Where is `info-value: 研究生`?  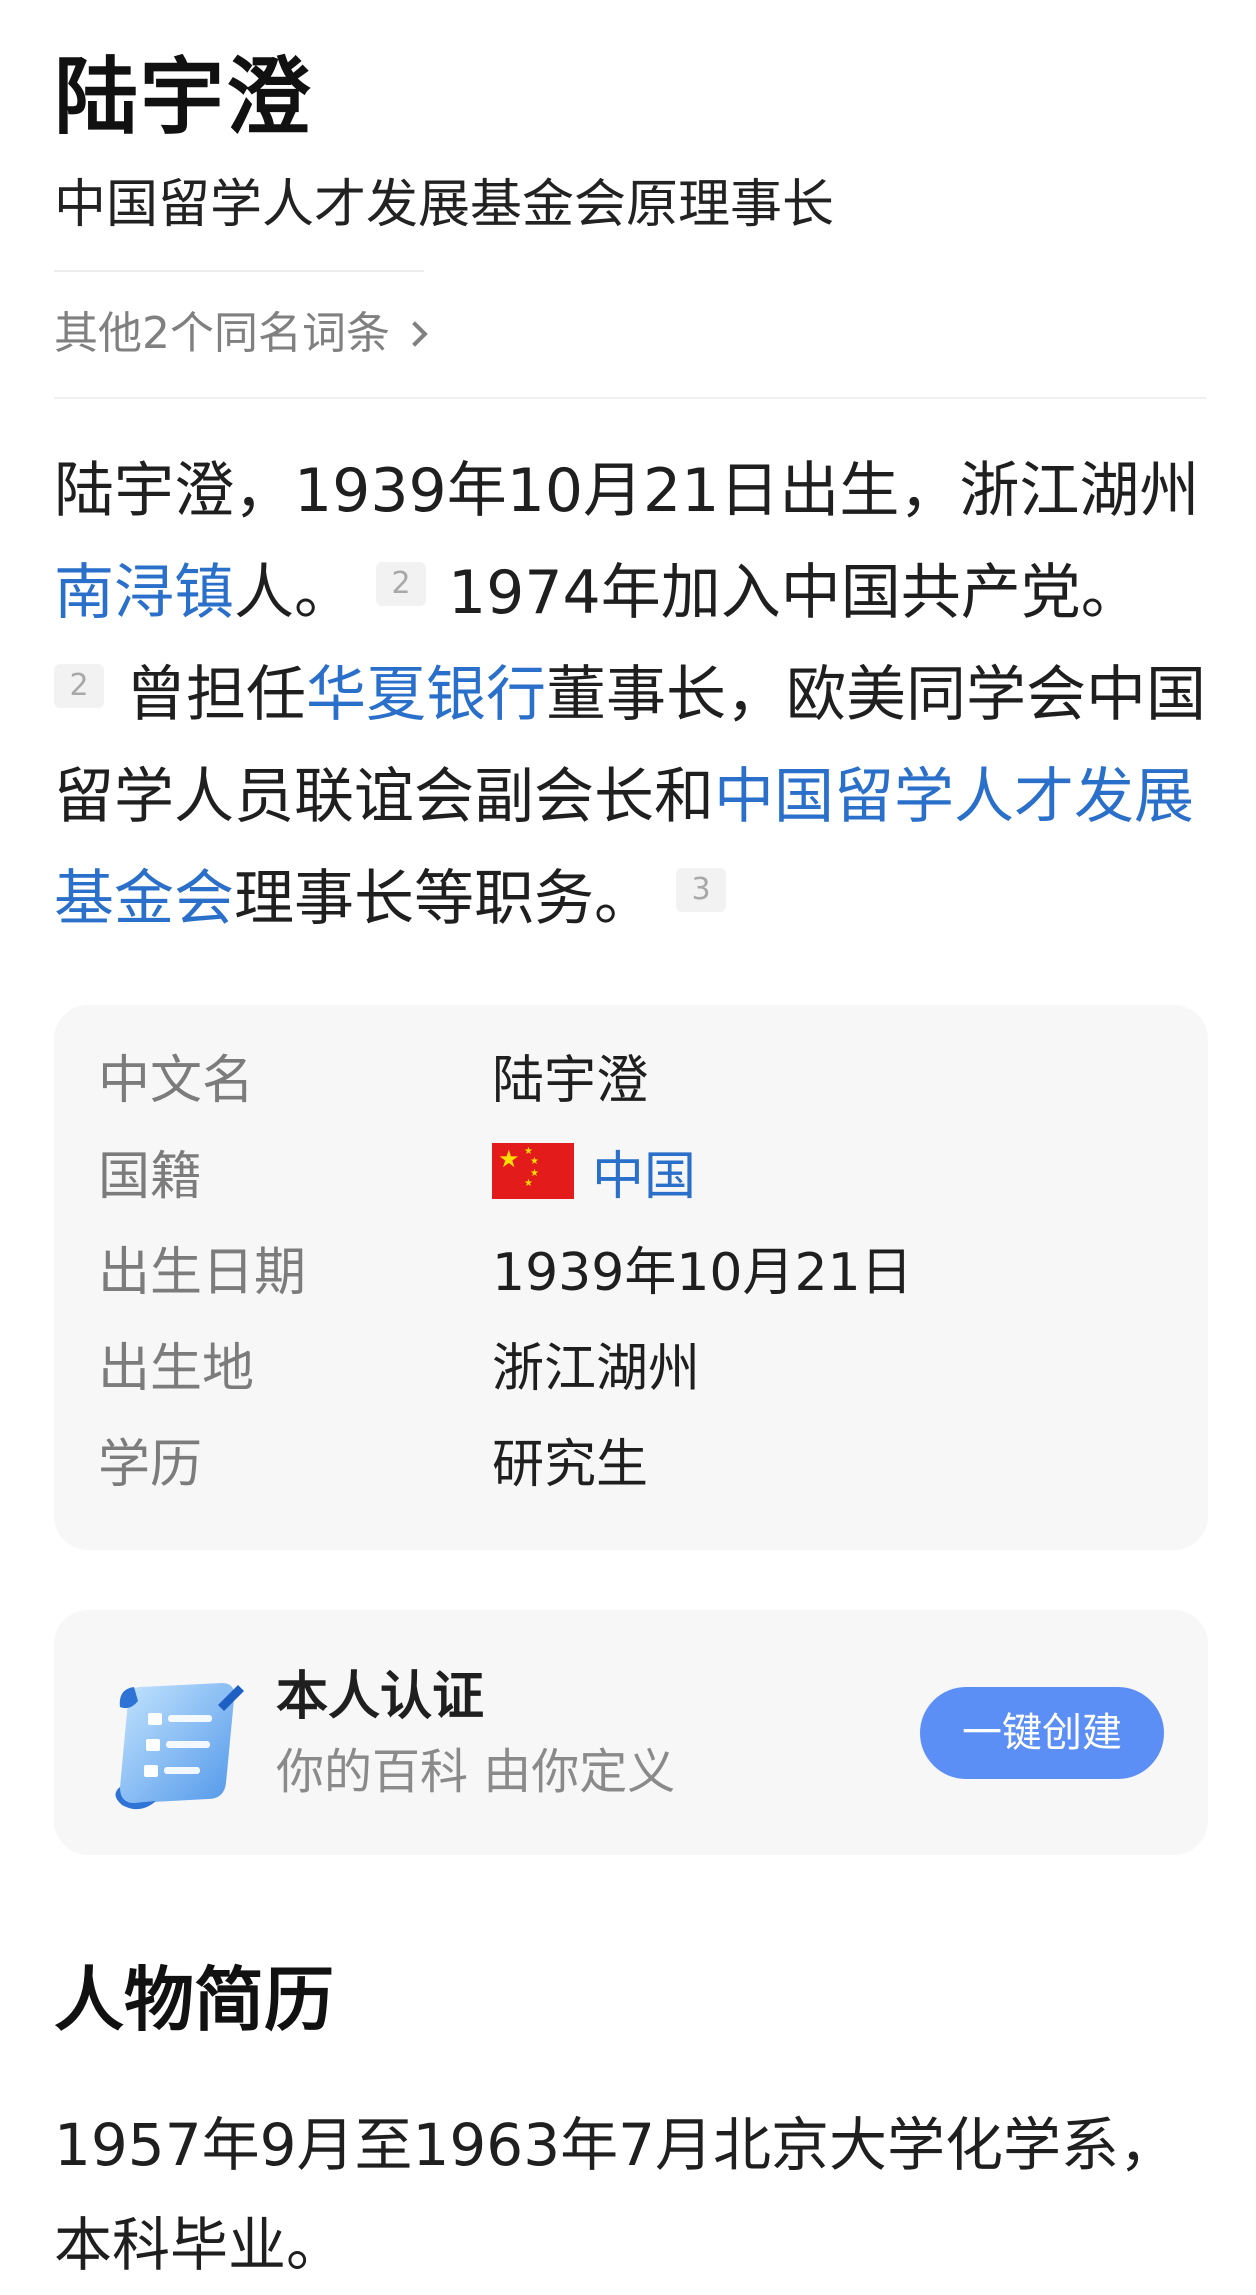 info-value: 研究生 is located at coordinates (570, 1464).